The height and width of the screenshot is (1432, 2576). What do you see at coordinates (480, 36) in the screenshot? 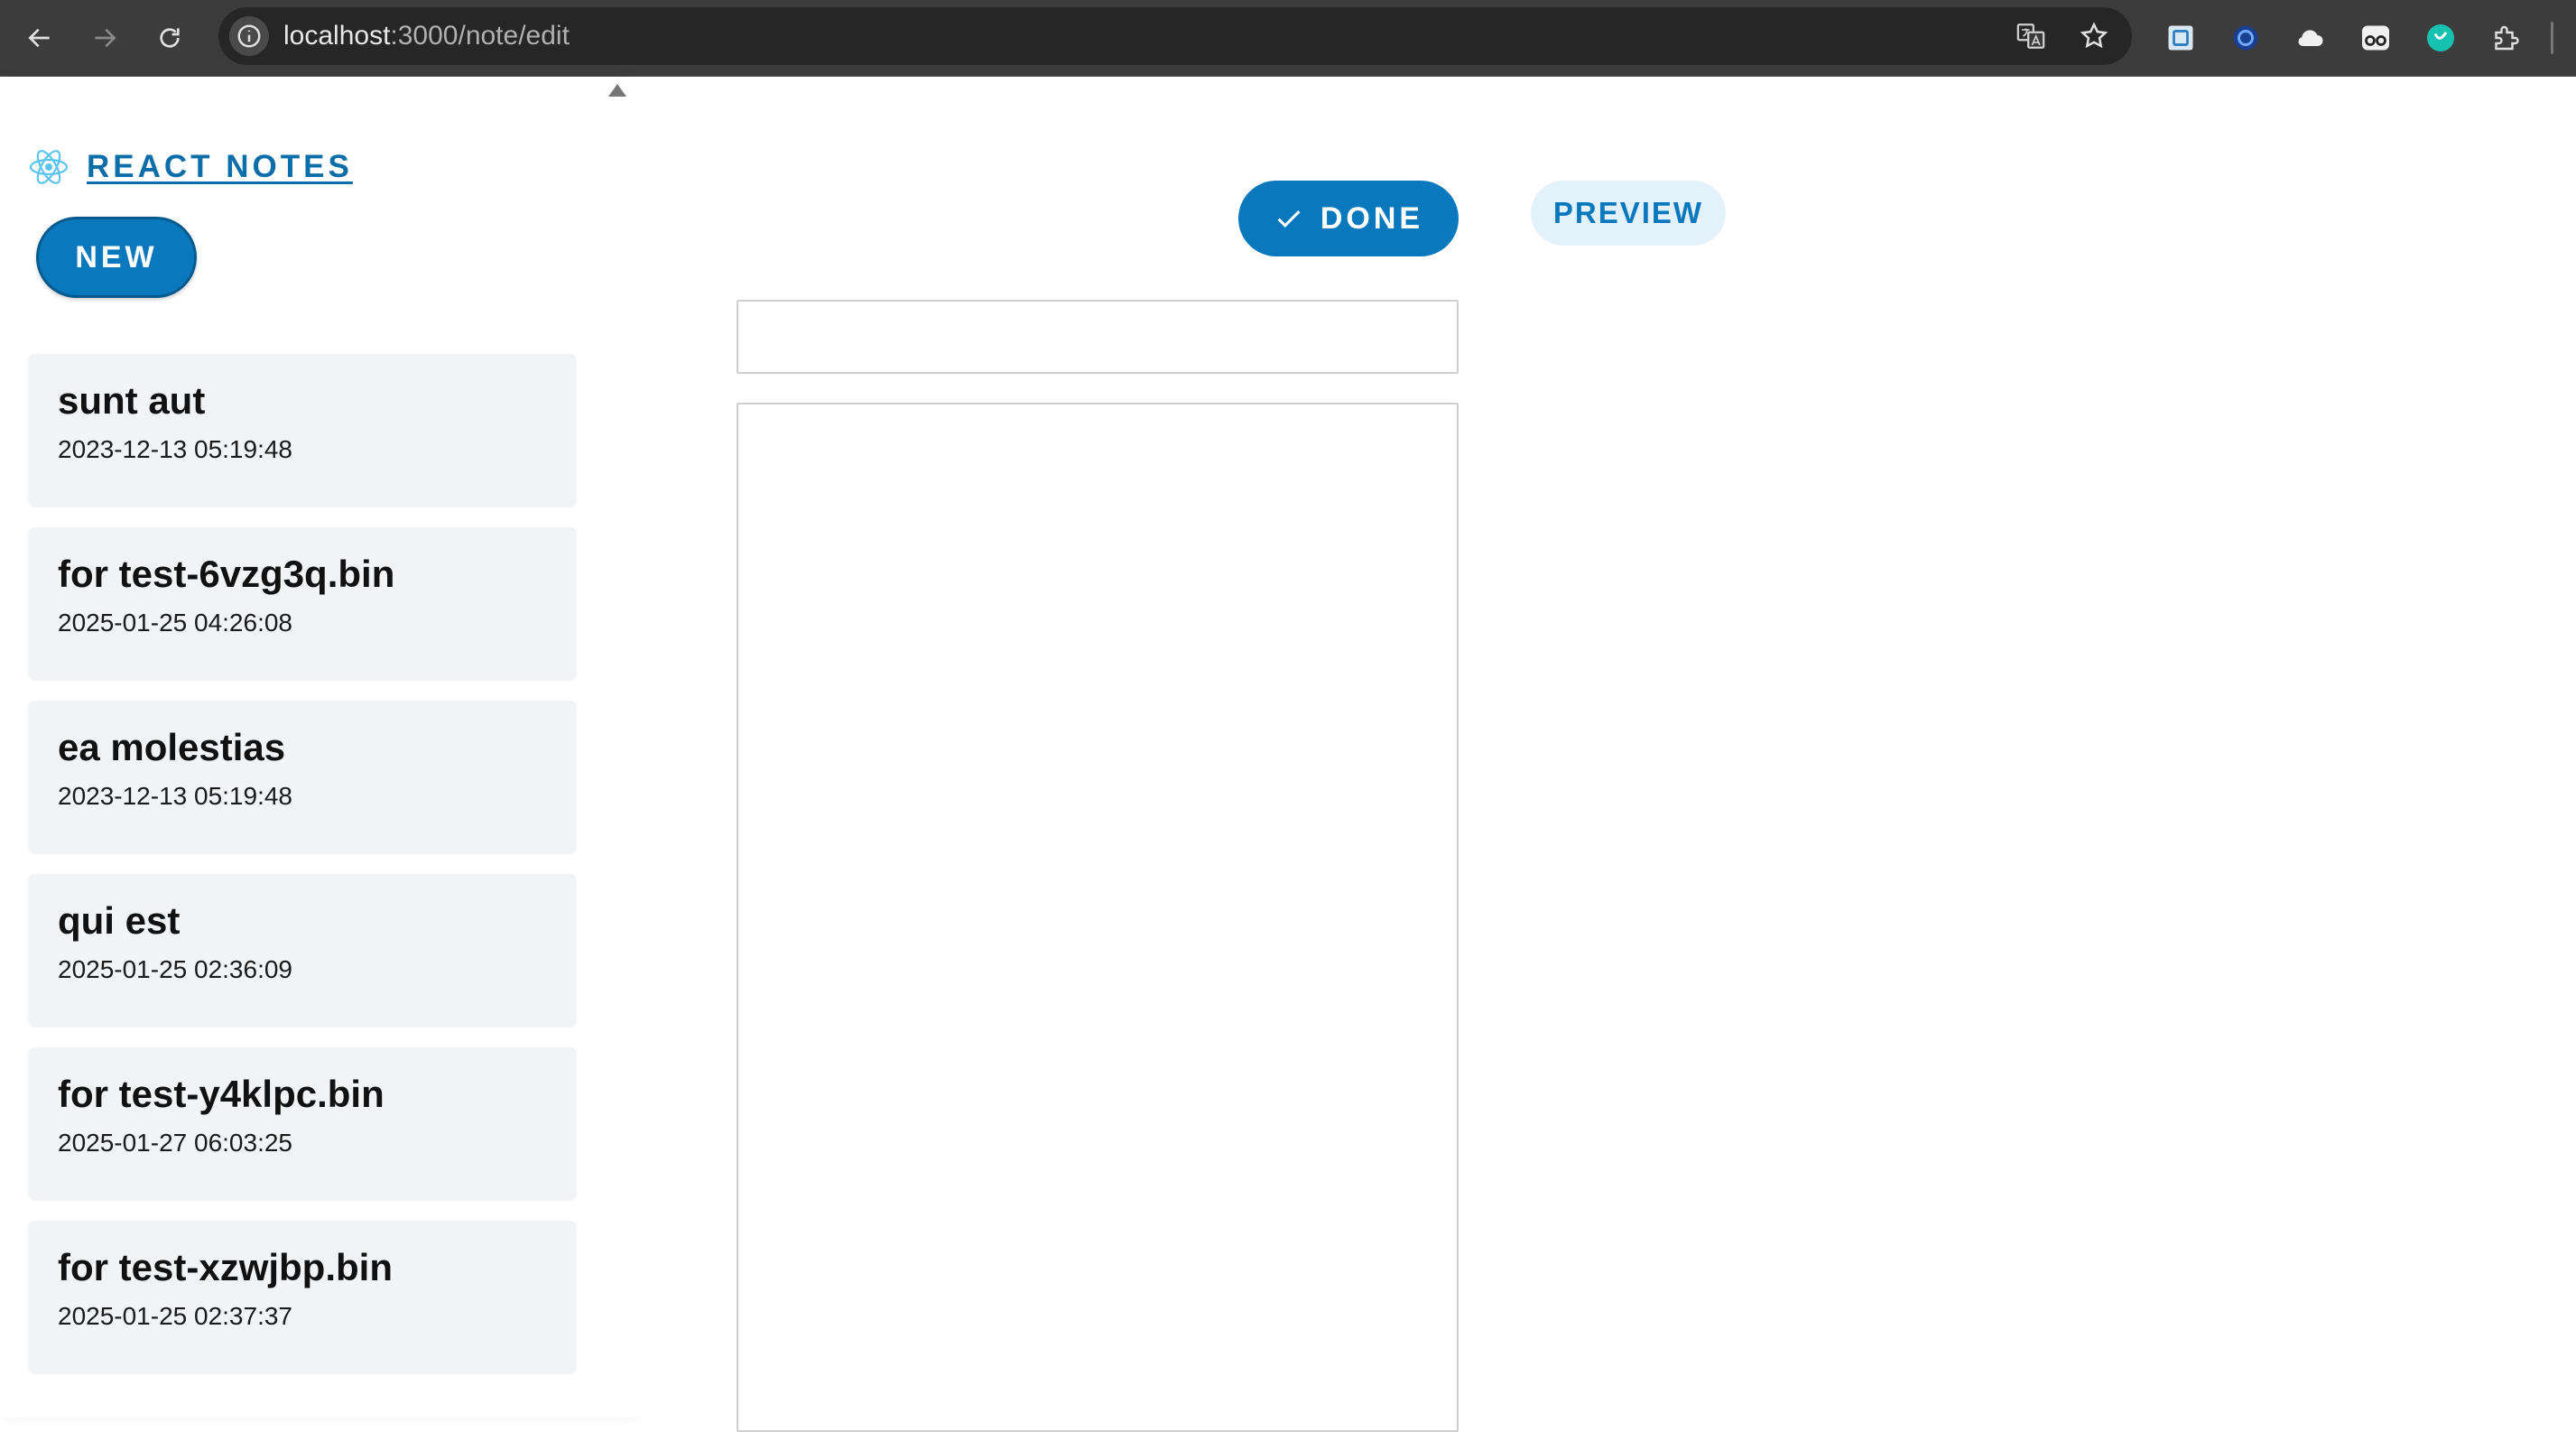
I see `url-path: :3000/note/edit` at bounding box center [480, 36].